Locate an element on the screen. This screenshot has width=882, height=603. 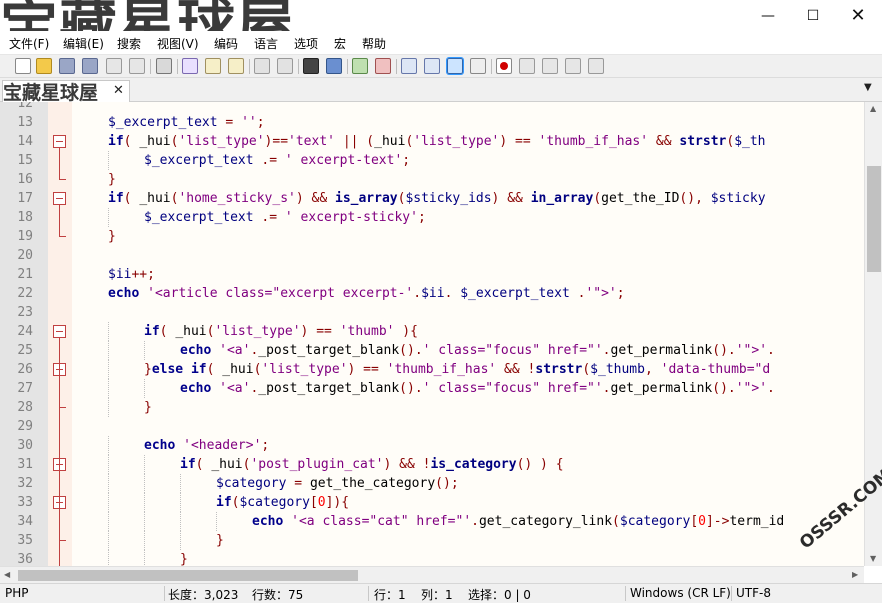
tab-list-dropdown-icon: ▼ is located at coordinates (868, 87).